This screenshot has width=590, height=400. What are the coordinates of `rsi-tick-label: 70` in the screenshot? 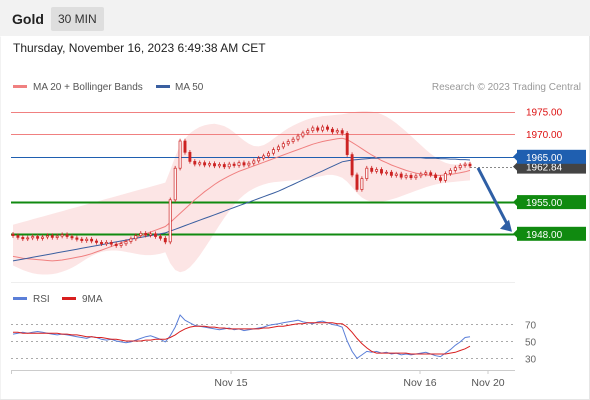 It's located at (531, 326).